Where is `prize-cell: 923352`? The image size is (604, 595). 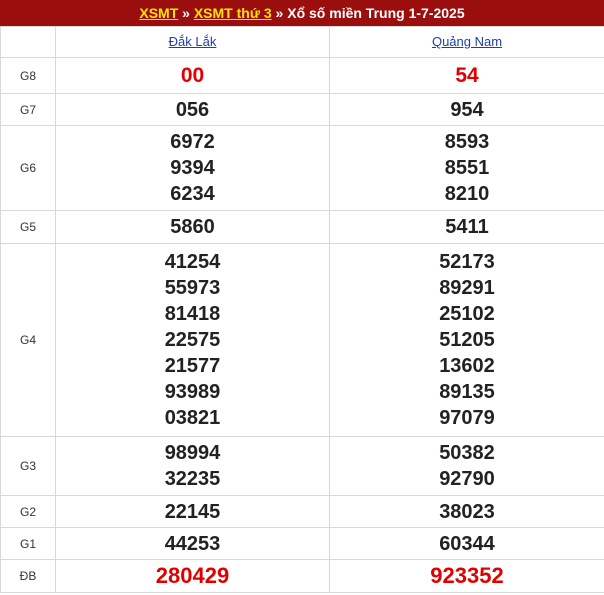 prize-cell: 923352 is located at coordinates (466, 576).